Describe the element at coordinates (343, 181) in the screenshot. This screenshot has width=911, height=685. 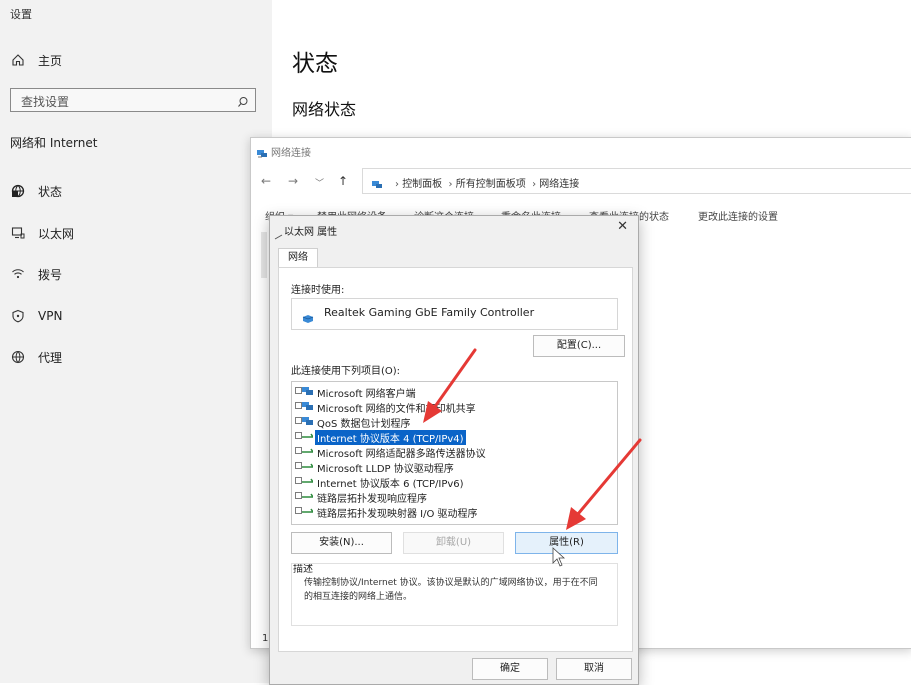
I see `up-arrow-icon: ↑` at that location.